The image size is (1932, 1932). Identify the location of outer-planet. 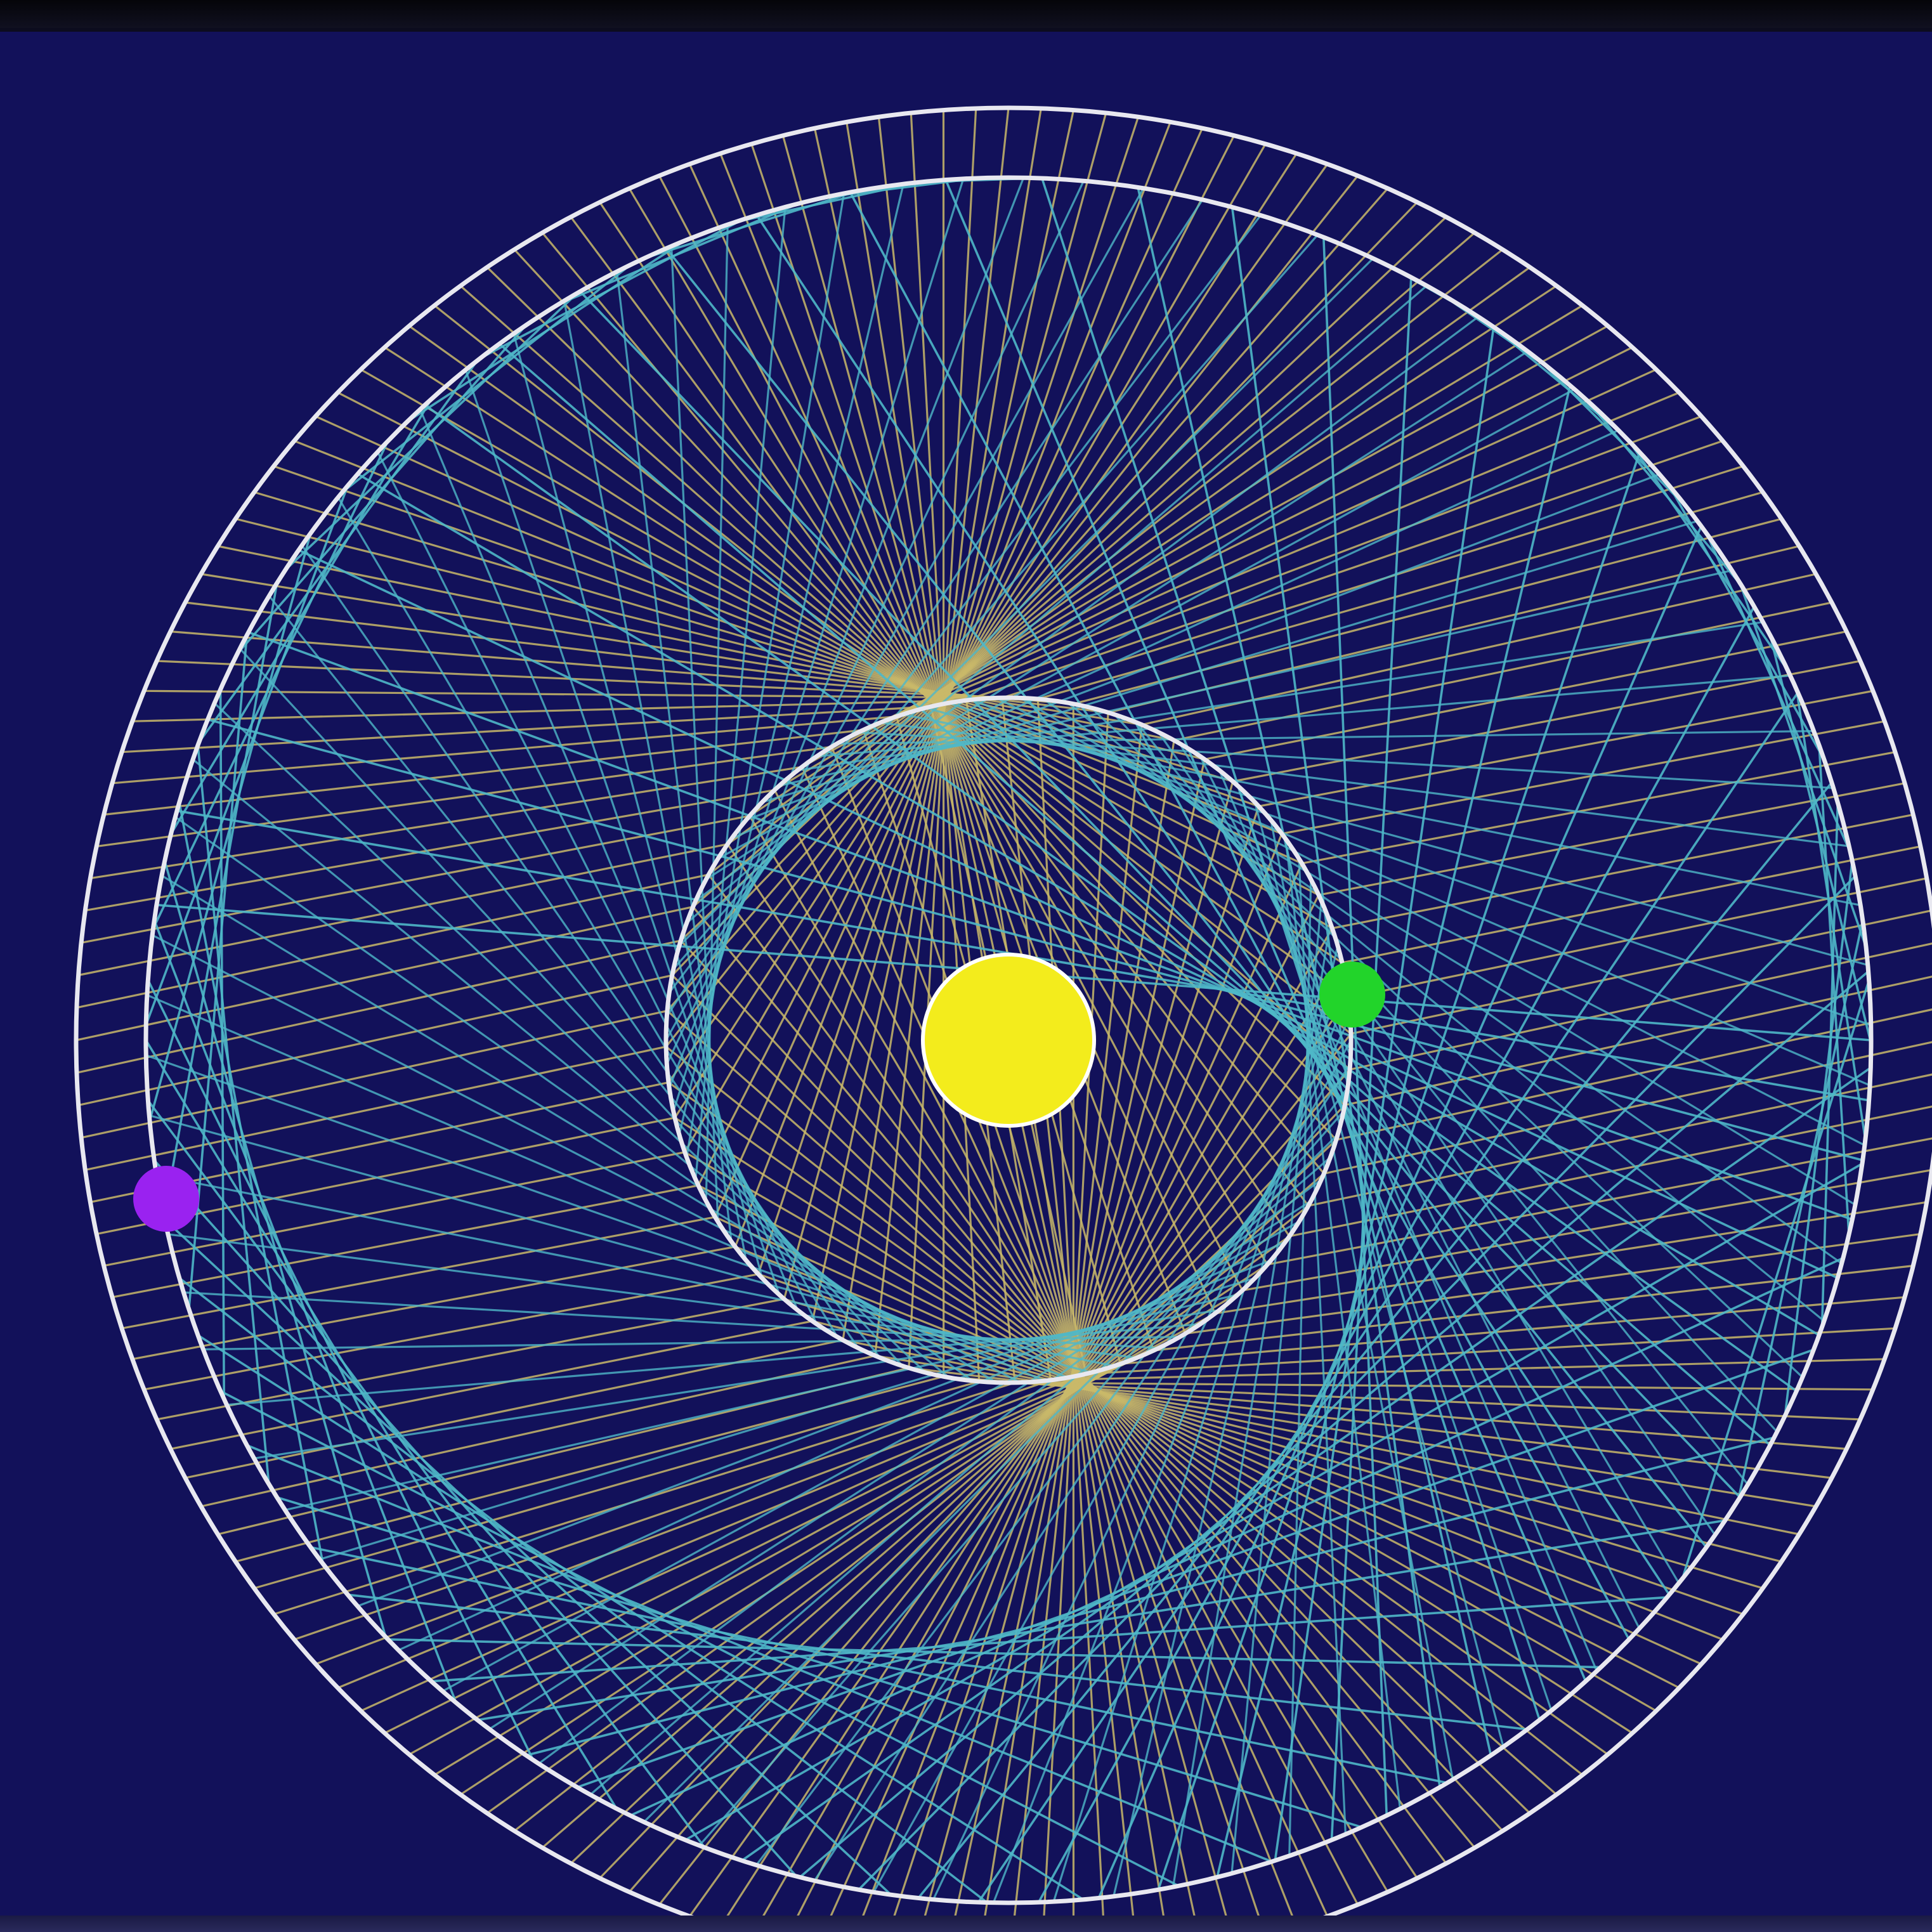
(166, 1199).